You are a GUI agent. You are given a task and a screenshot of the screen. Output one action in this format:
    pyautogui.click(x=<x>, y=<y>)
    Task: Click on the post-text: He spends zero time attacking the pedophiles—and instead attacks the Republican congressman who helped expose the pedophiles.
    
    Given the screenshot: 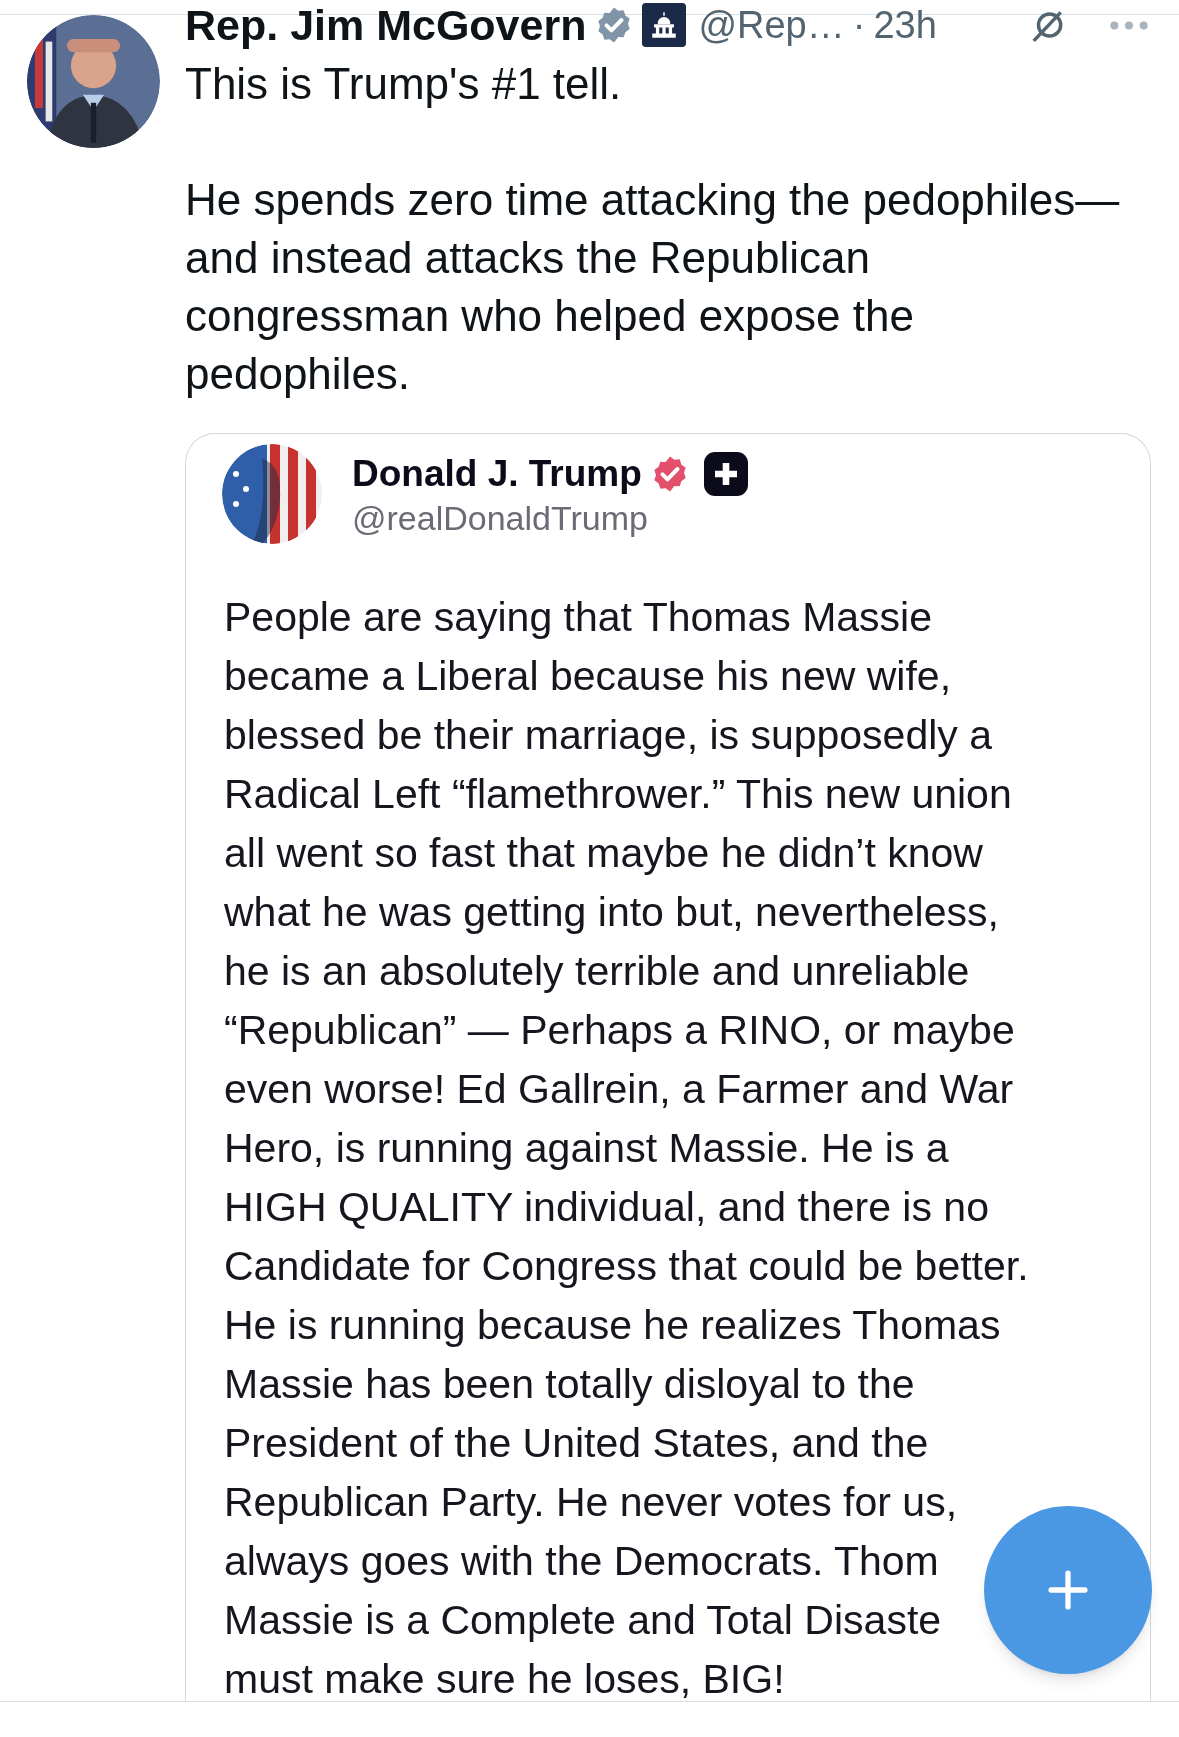 What is the action you would take?
    pyautogui.click(x=653, y=287)
    